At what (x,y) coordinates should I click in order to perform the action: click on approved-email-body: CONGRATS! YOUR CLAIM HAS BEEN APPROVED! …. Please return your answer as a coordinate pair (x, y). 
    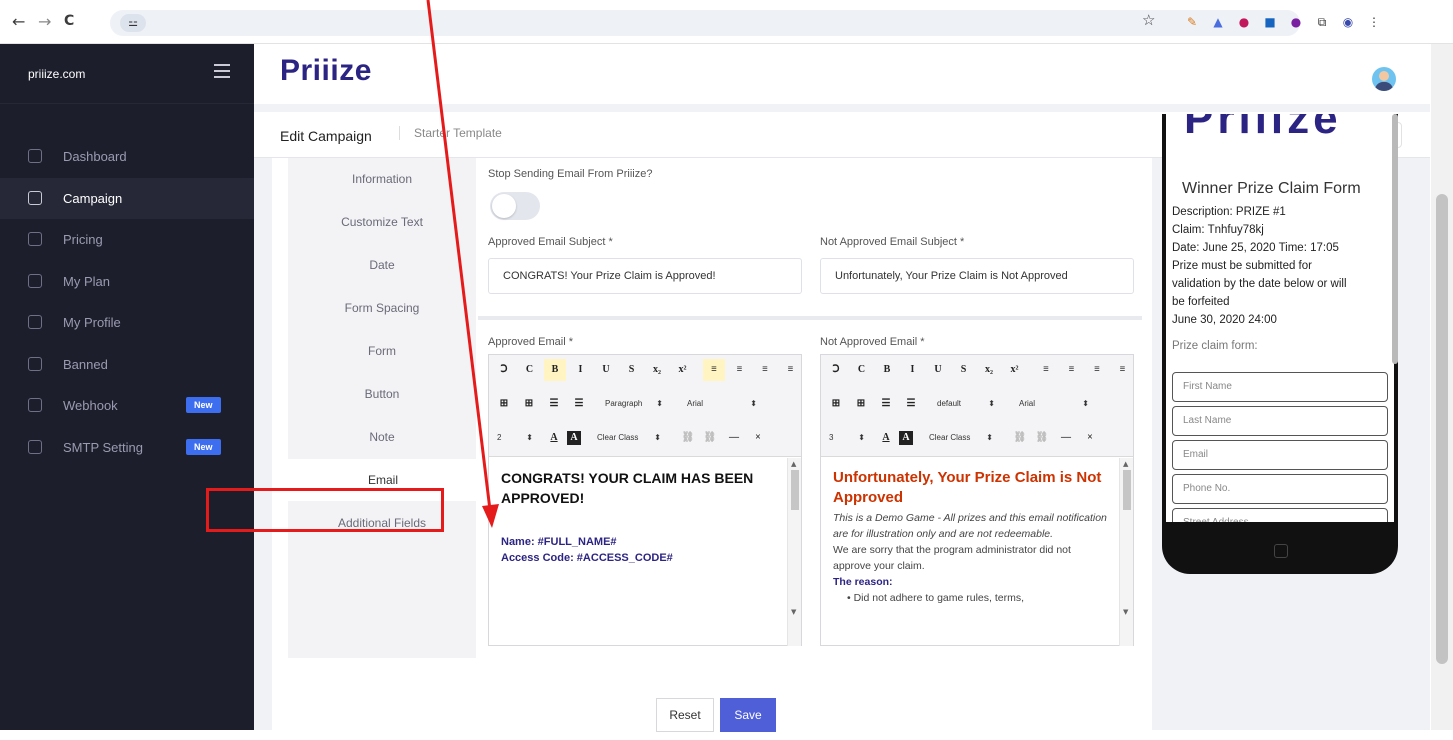
    Looking at the image, I should click on (645, 552).